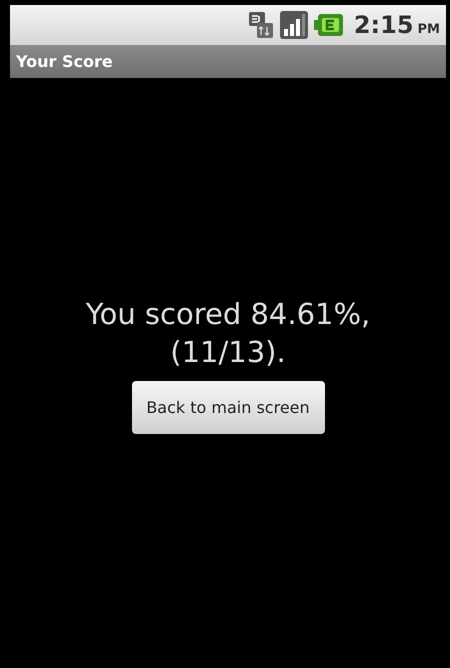  I want to click on status-meridiem: PM, so click(429, 29).